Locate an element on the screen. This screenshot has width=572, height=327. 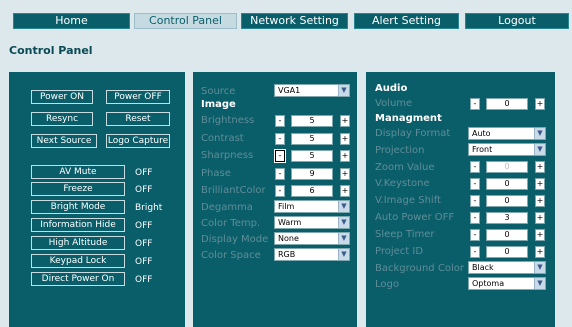
zoom-increase-button: + is located at coordinates (540, 167).